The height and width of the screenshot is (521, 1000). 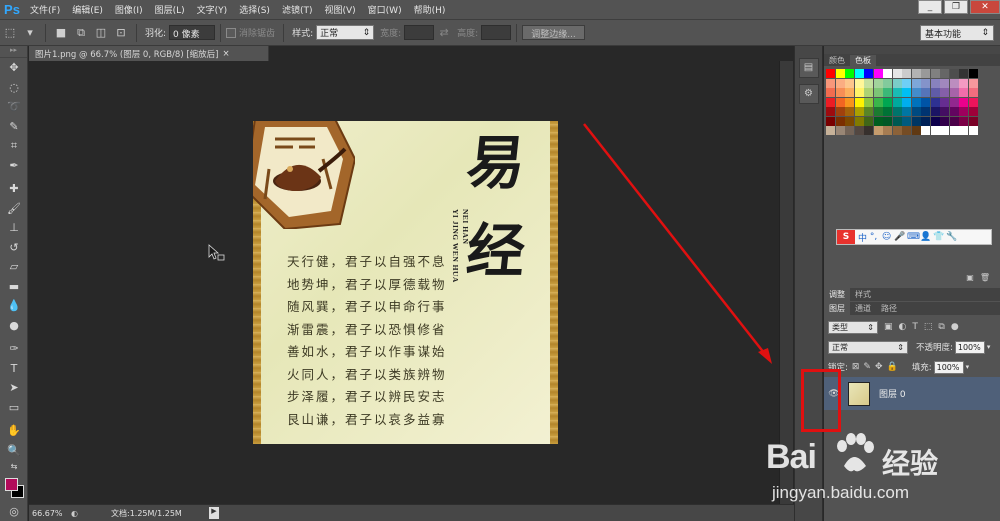 I want to click on feather-input: 0 像素, so click(x=192, y=32).